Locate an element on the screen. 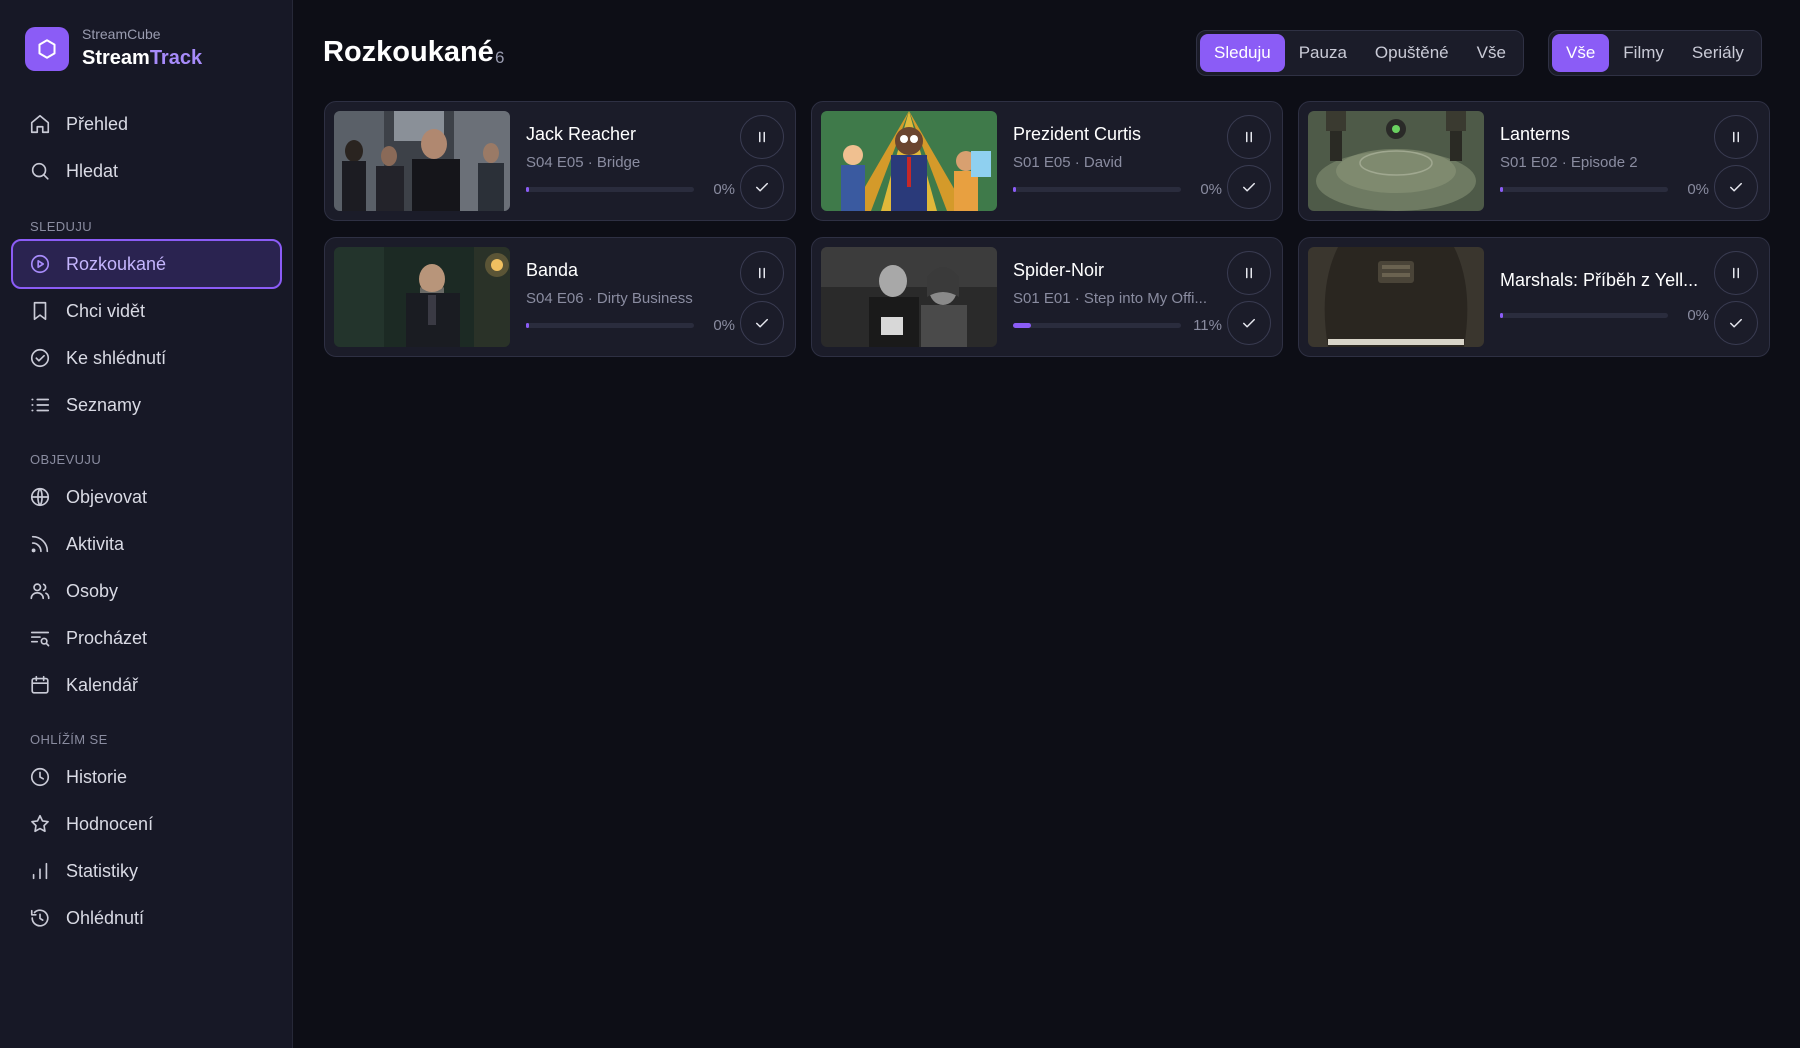  item-count: 6 is located at coordinates (500, 57).